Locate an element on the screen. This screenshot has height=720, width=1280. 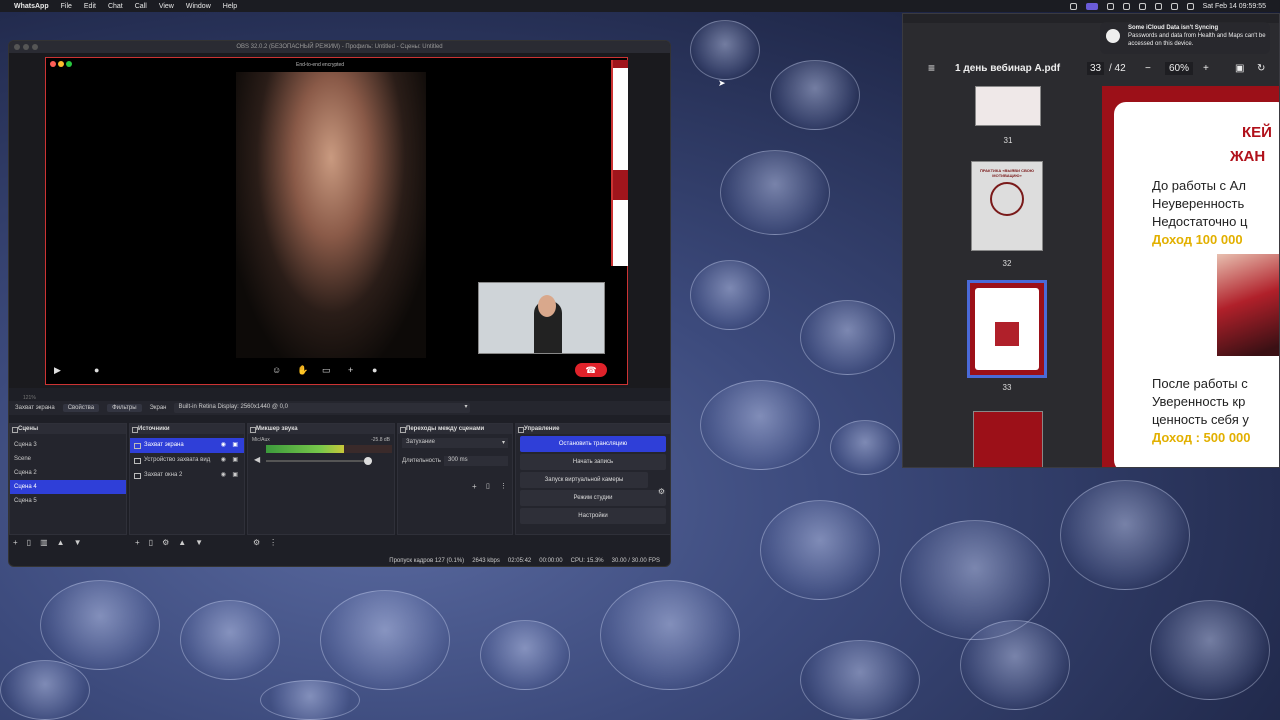
obs-status-icon is located at coordinates (1110, 6).